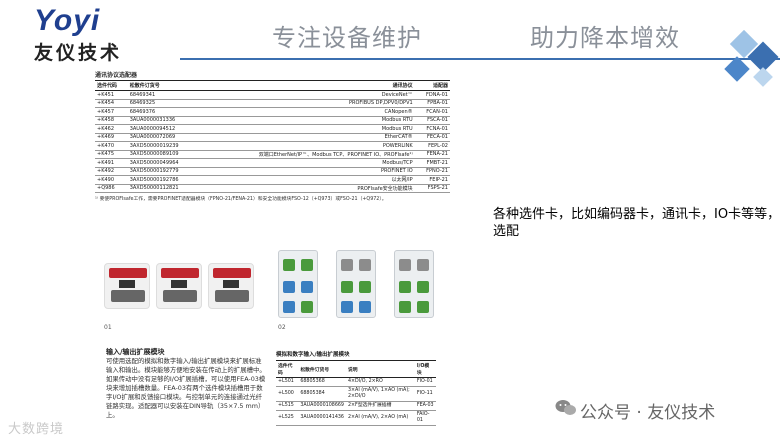  I want to click on table-cell: FDNA-01, so click(432, 95).